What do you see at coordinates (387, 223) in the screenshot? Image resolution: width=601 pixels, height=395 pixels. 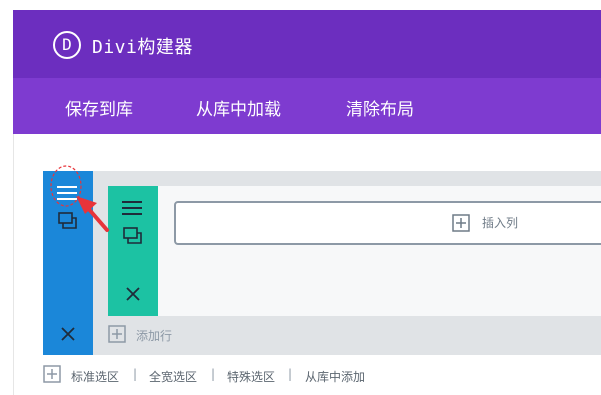 I see `insert-column-button: 插入列` at bounding box center [387, 223].